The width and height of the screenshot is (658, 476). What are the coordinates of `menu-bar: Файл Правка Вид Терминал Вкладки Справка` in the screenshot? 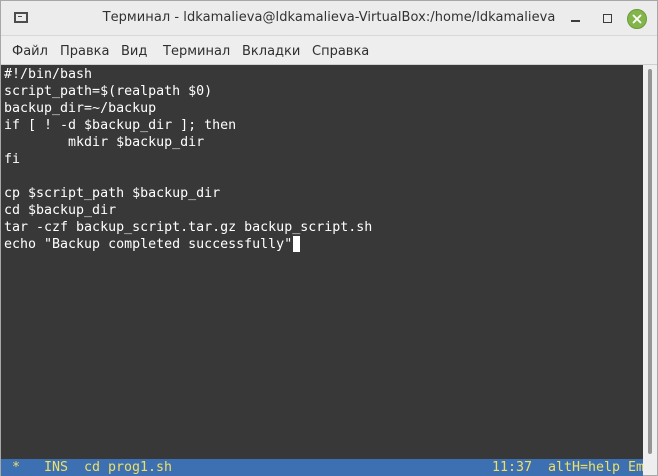 It's located at (329, 50).